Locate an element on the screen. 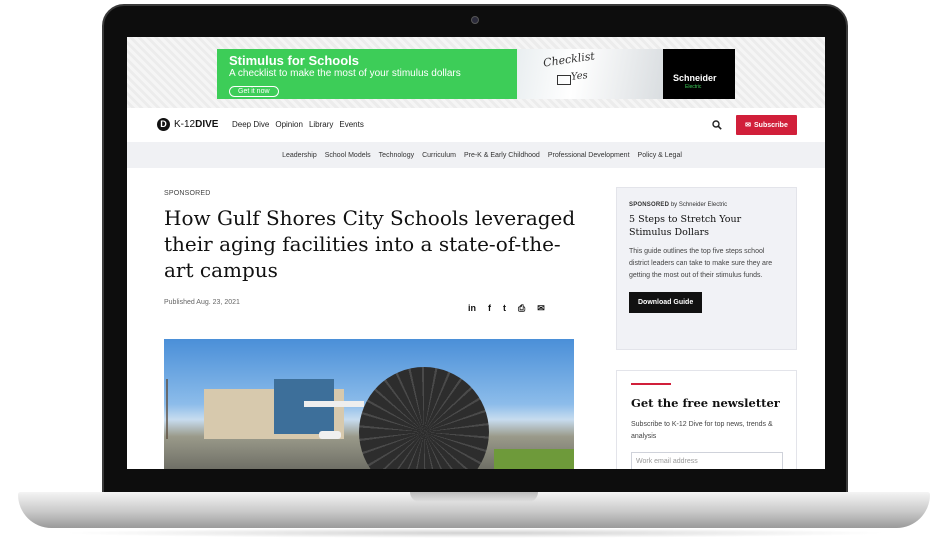  laptop-shadow is located at coordinates (475, 533).